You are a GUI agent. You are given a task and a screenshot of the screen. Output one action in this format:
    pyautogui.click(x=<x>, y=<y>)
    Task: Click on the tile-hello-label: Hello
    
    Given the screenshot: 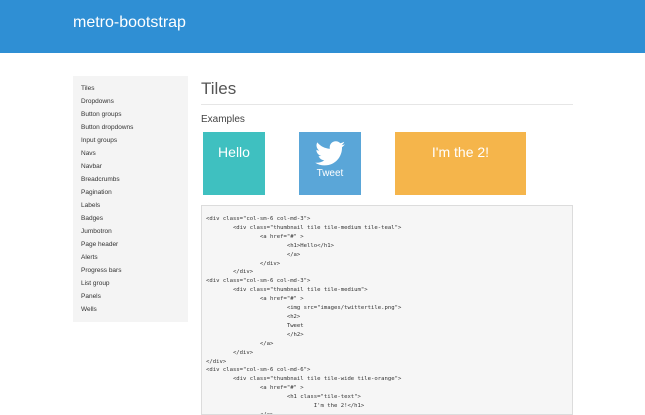 What is the action you would take?
    pyautogui.click(x=234, y=152)
    